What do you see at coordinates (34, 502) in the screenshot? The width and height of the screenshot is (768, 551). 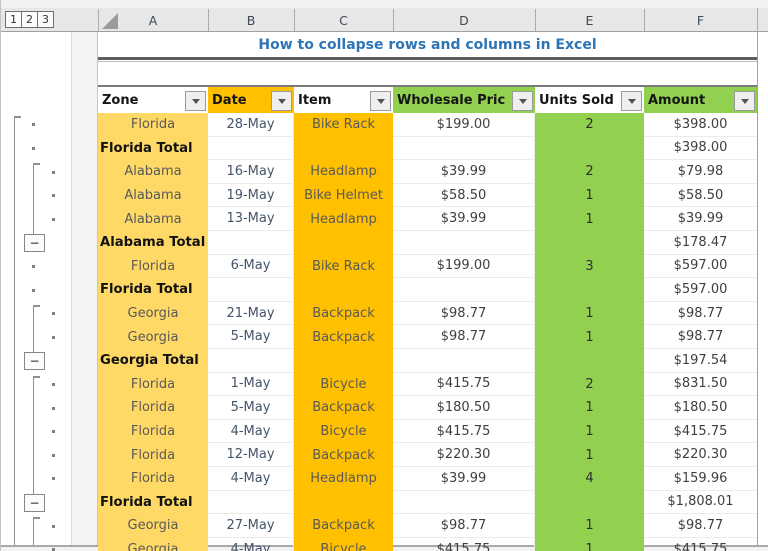 I see `collapse-button-row-20: −` at bounding box center [34, 502].